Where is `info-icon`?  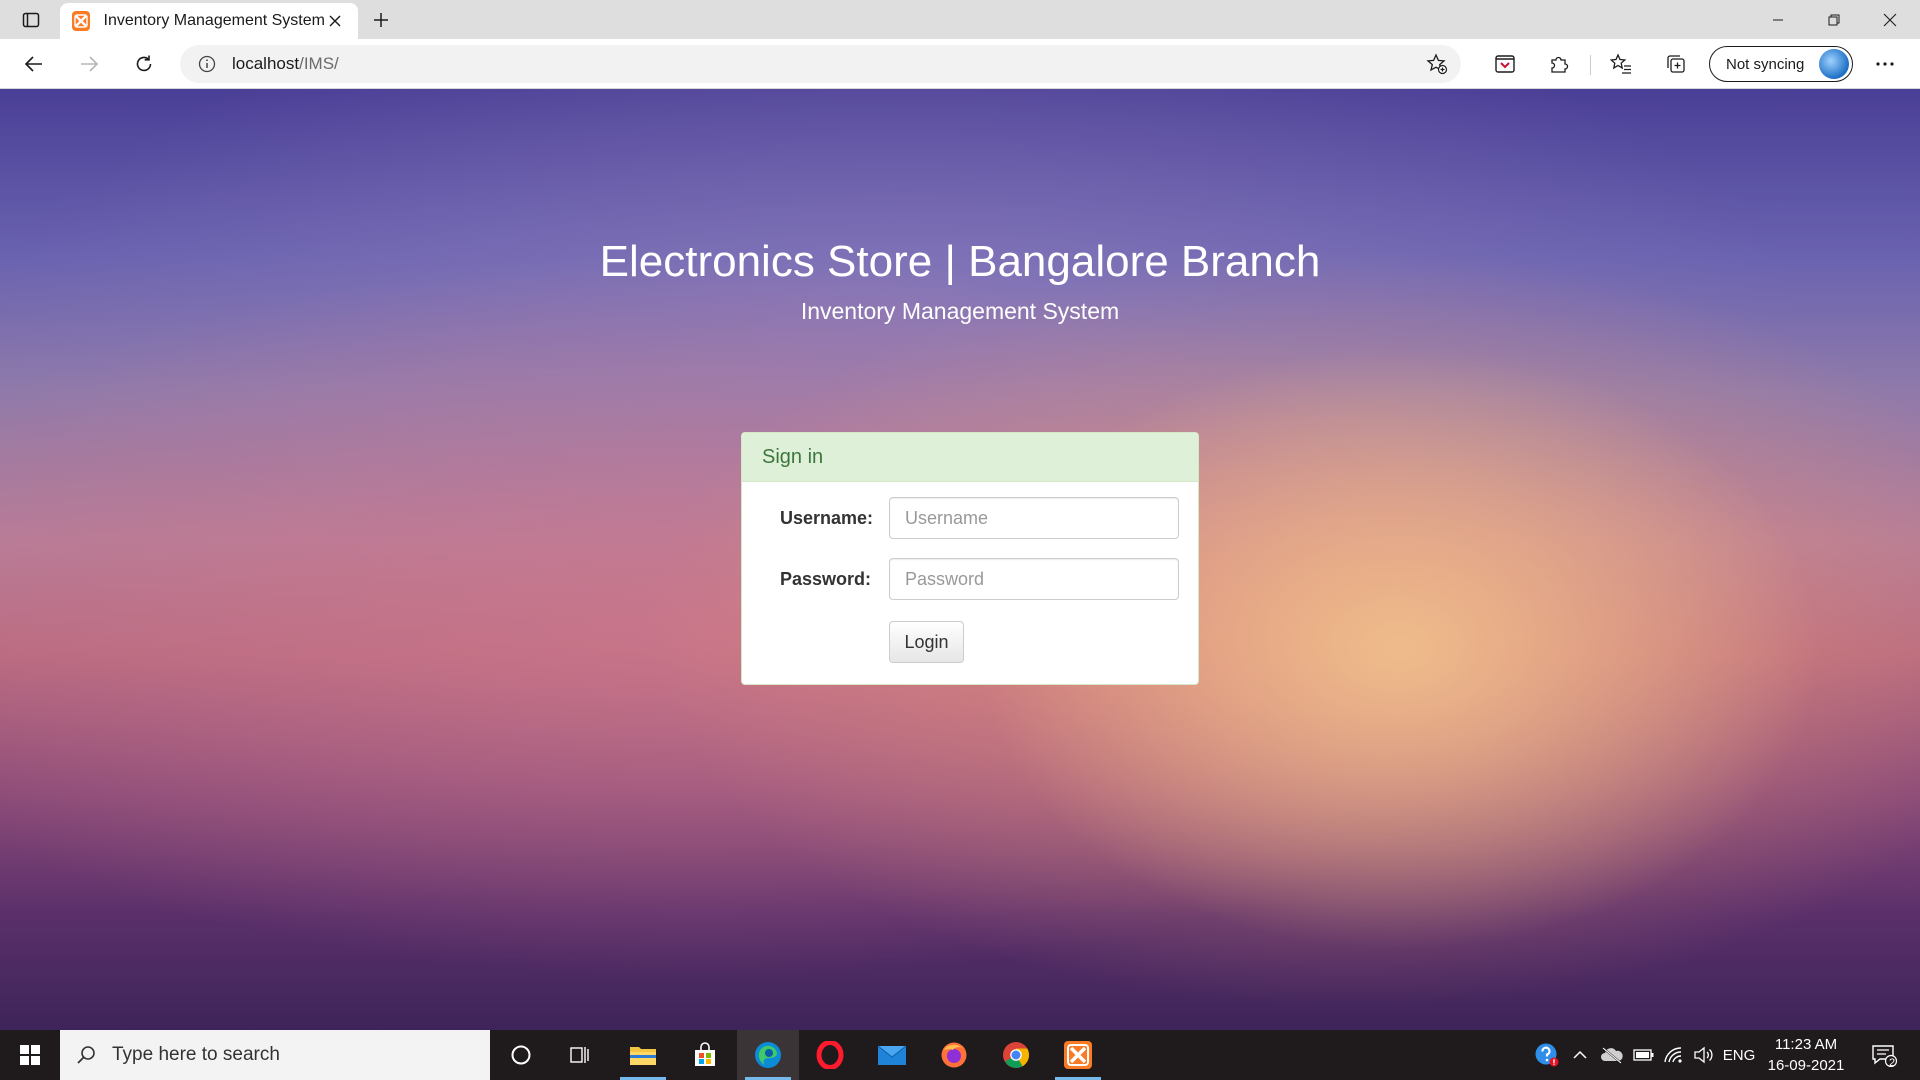 info-icon is located at coordinates (207, 64).